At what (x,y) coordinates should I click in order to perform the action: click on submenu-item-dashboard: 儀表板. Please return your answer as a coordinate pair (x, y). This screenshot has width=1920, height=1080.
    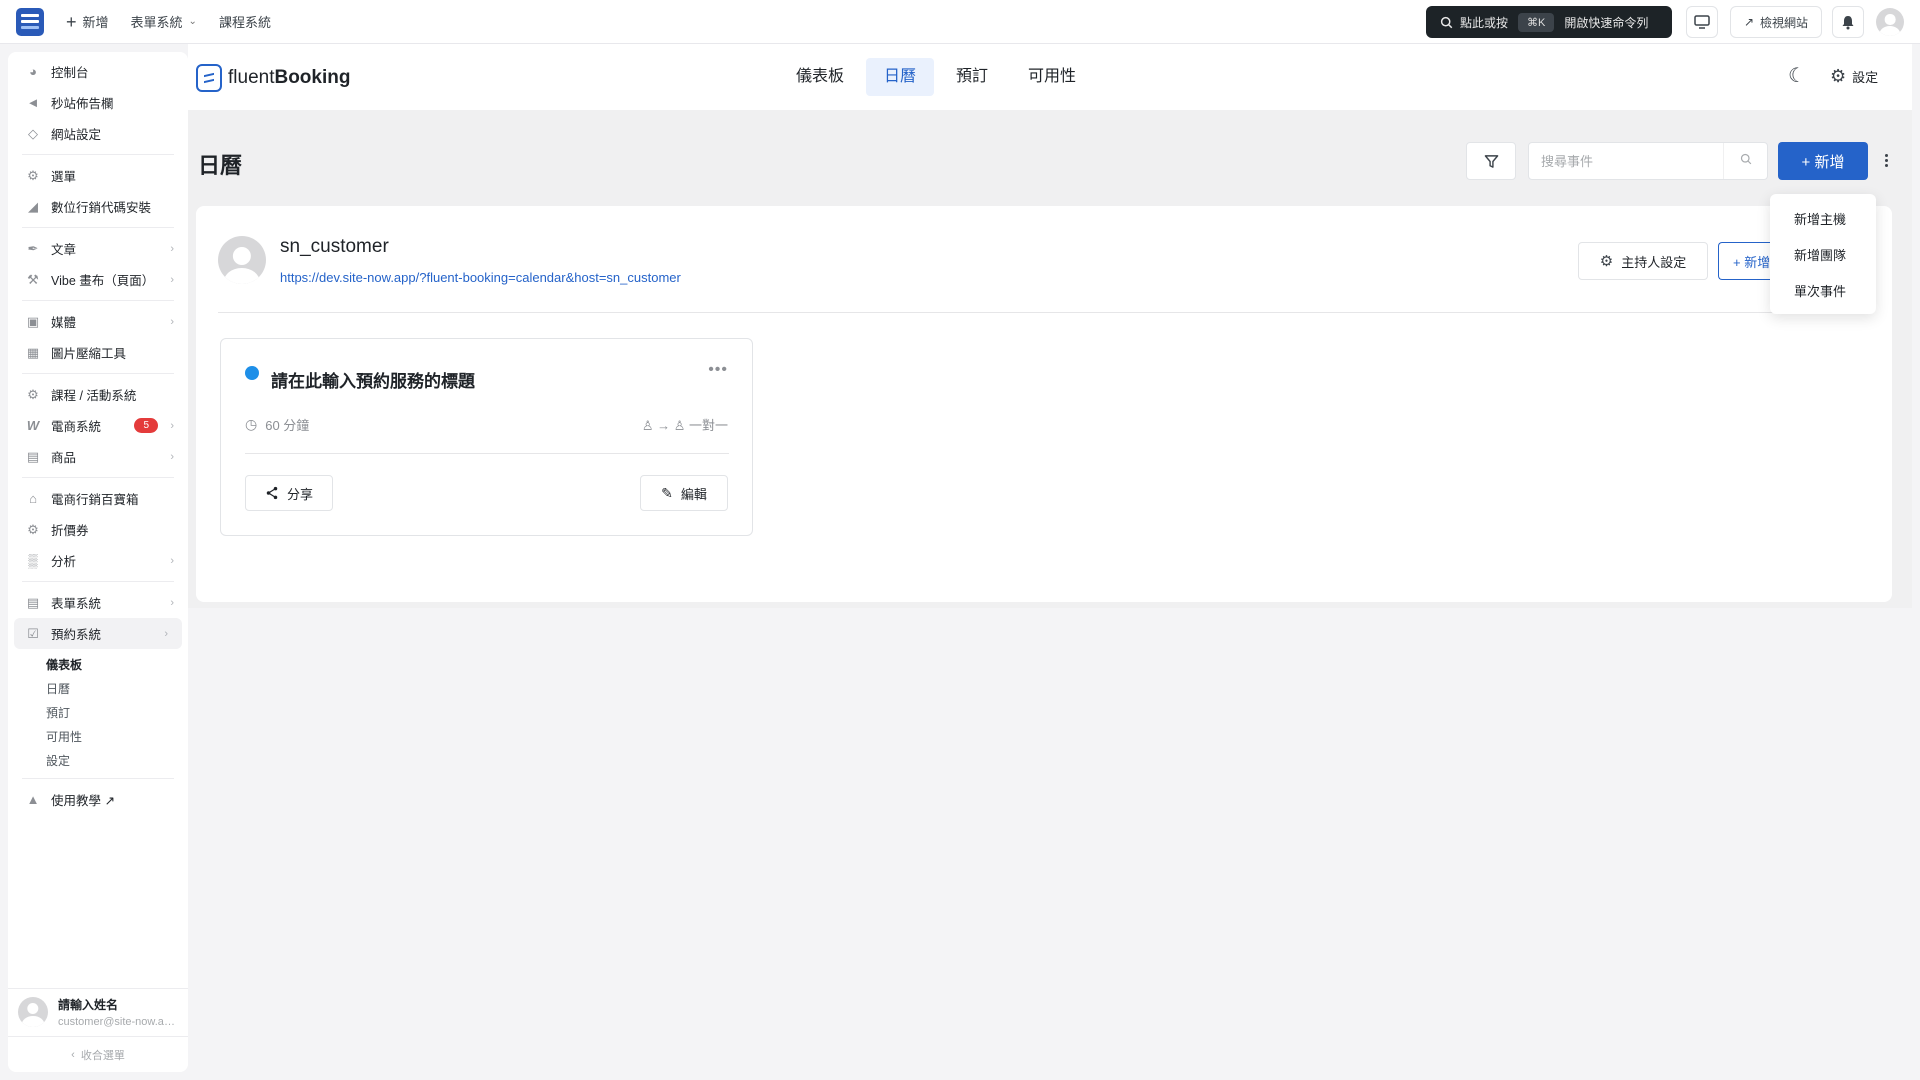
    Looking at the image, I should click on (117, 665).